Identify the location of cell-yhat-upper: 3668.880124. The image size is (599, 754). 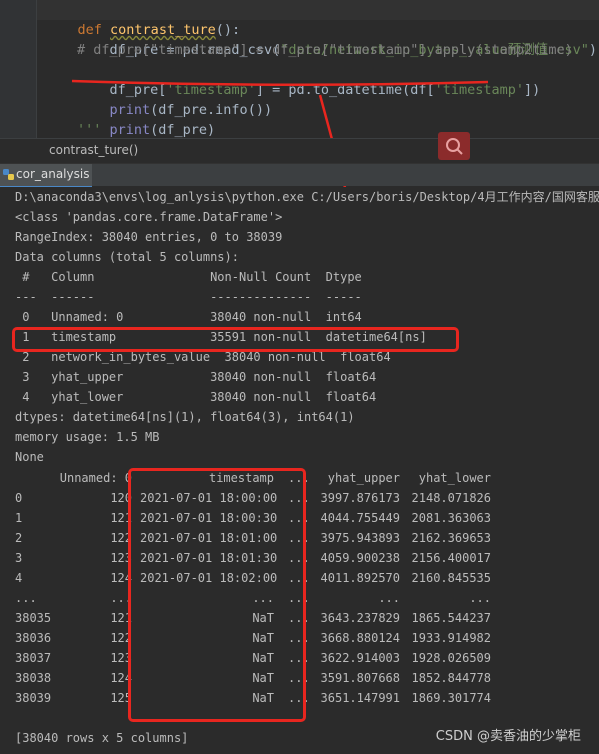
(360, 638).